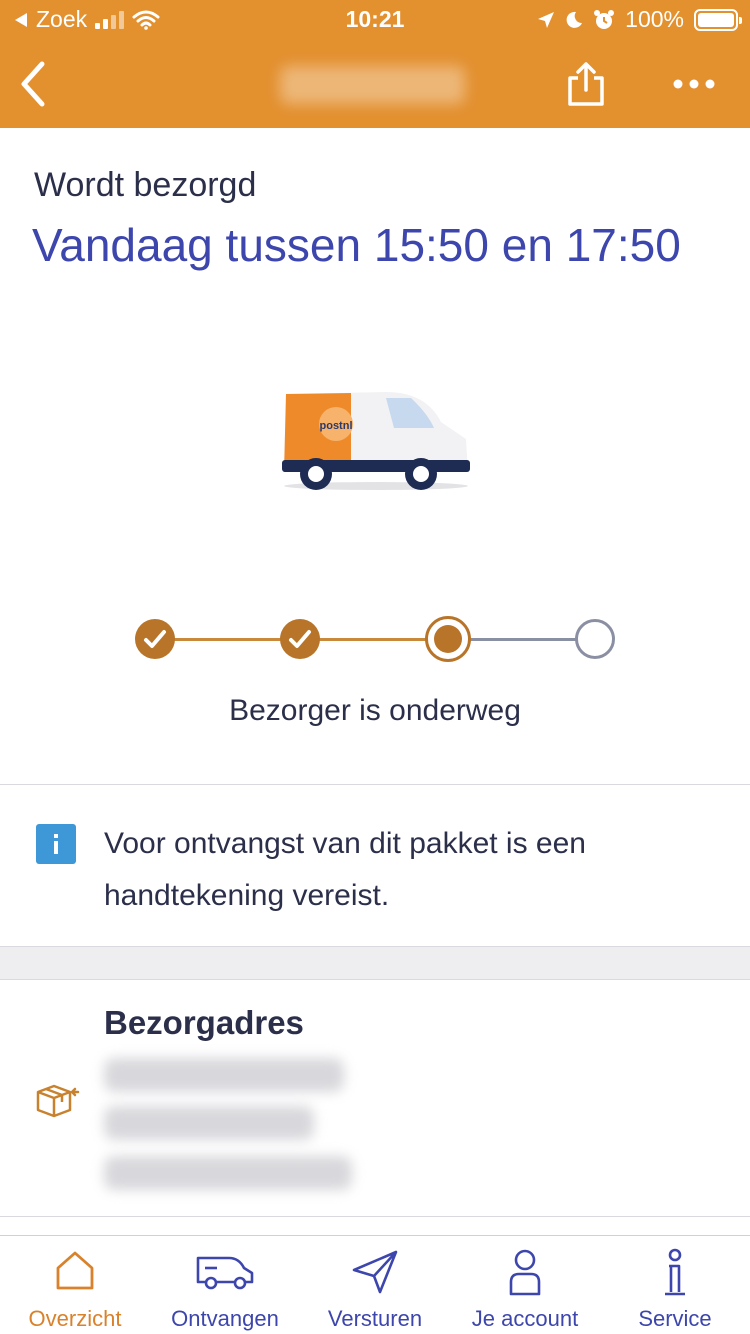  I want to click on nav-title-redacted, so click(372, 85).